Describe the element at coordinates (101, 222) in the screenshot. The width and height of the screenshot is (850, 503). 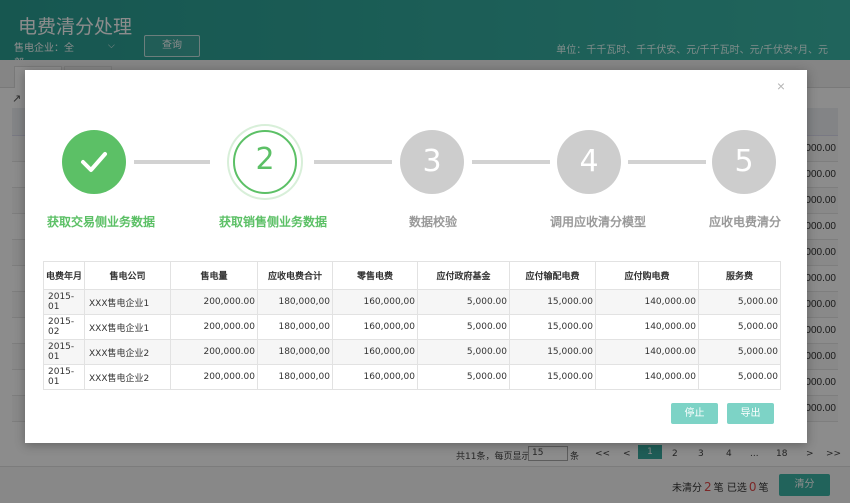
I see `step-1-label: 获取交易侧业务数据` at that location.